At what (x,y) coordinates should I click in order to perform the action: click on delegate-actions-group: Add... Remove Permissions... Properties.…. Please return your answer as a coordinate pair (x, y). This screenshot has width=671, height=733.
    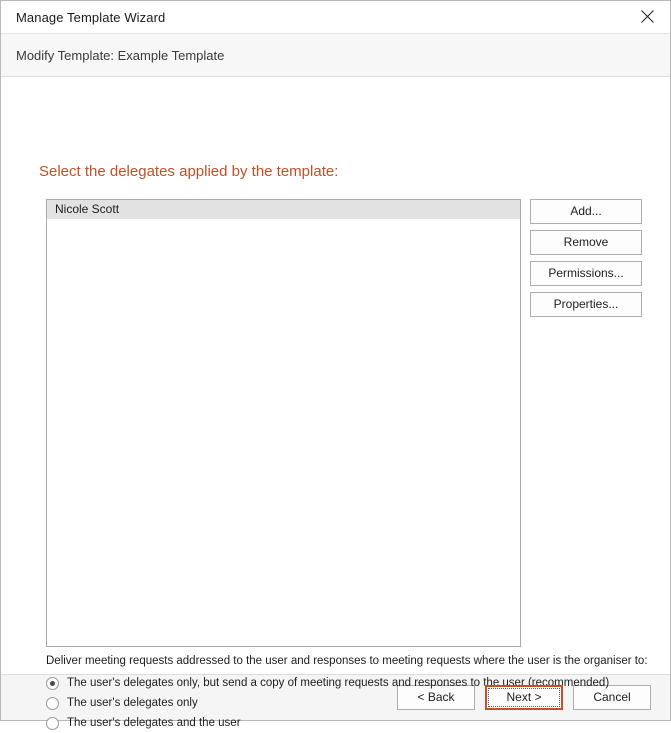
    Looking at the image, I should click on (586, 258).